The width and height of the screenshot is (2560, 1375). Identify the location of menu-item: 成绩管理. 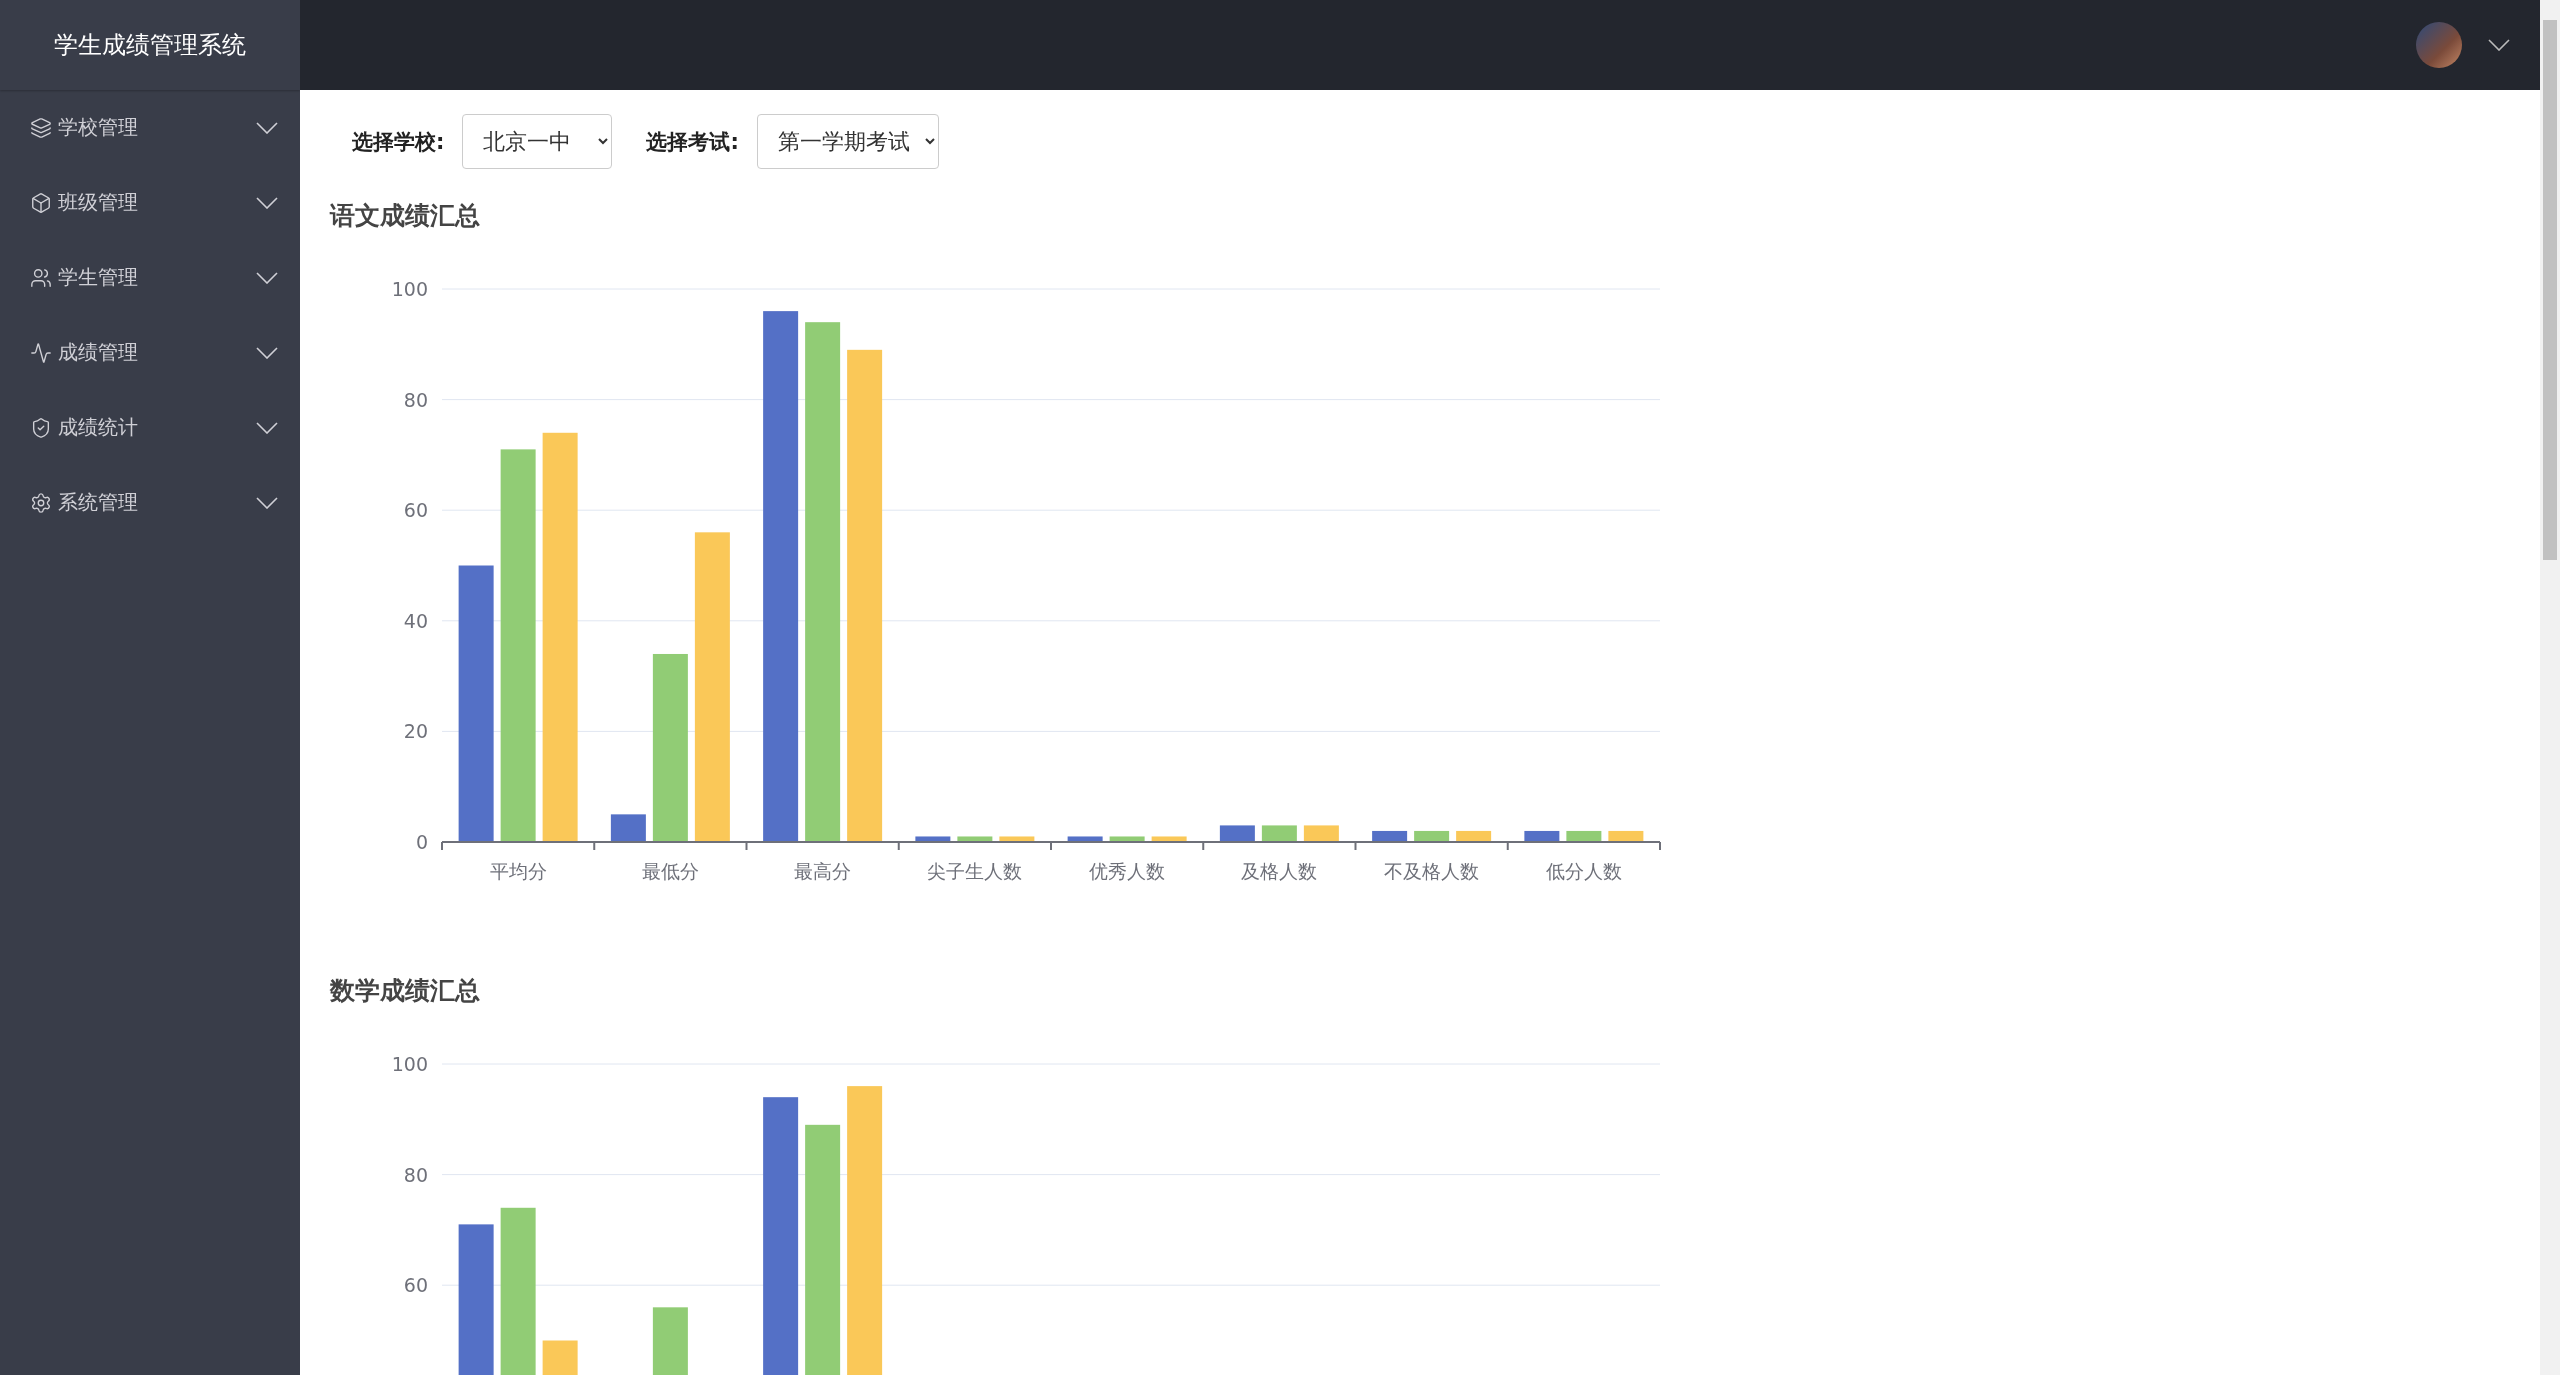
(150, 352).